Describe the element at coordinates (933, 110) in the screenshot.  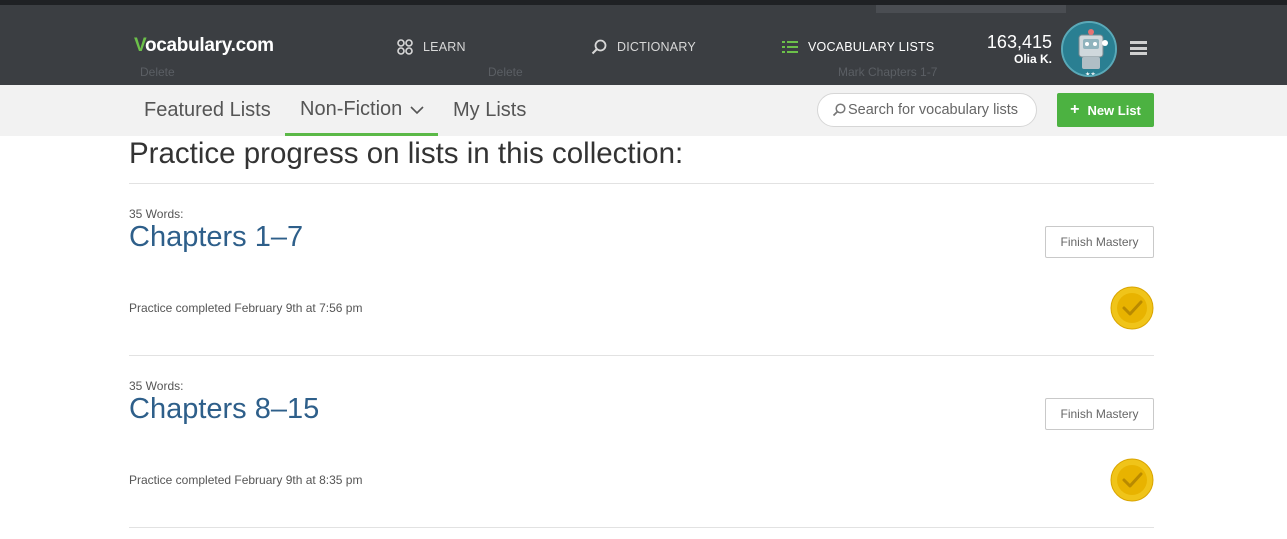
I see `search-placeholder: Search for vocabulary lists` at that location.